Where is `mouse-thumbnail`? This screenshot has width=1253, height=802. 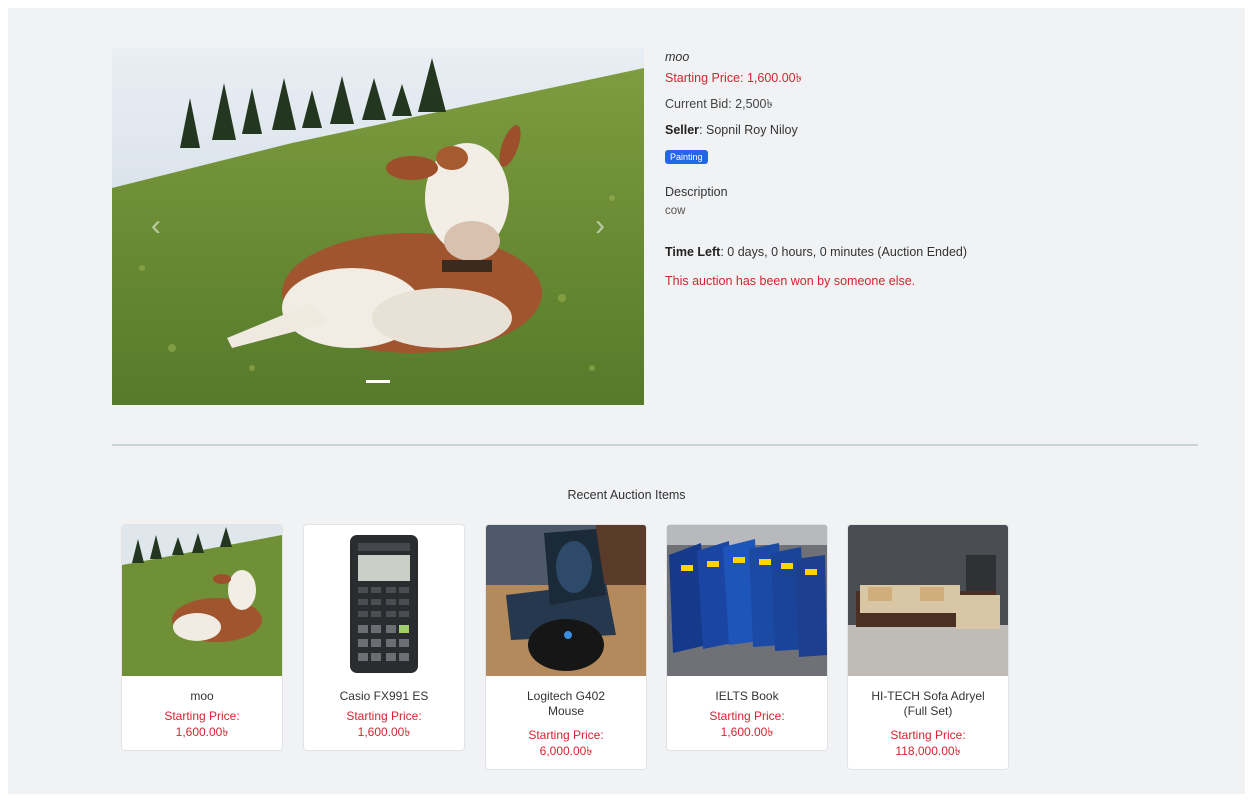 mouse-thumbnail is located at coordinates (566, 600).